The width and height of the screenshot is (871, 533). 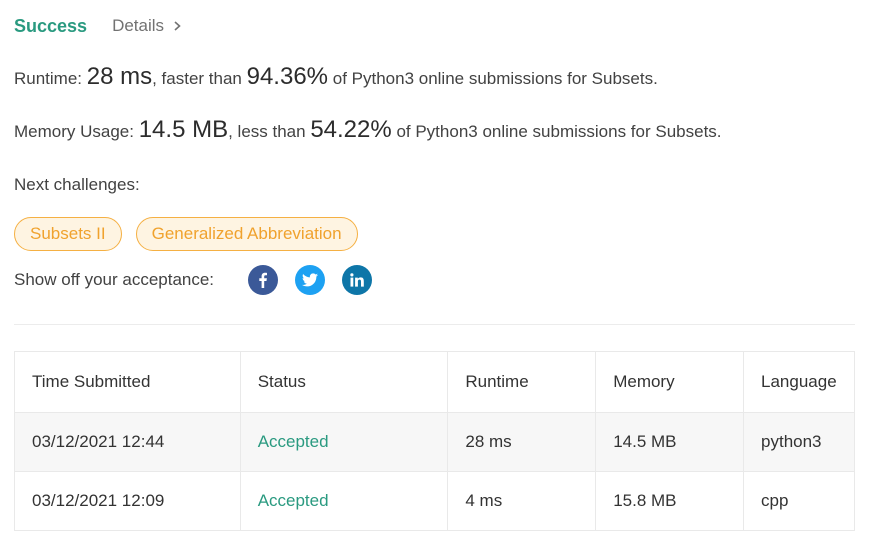 What do you see at coordinates (246, 234) in the screenshot?
I see `challenge-chip-generalized-abbreviation: Generalized Abbreviation` at bounding box center [246, 234].